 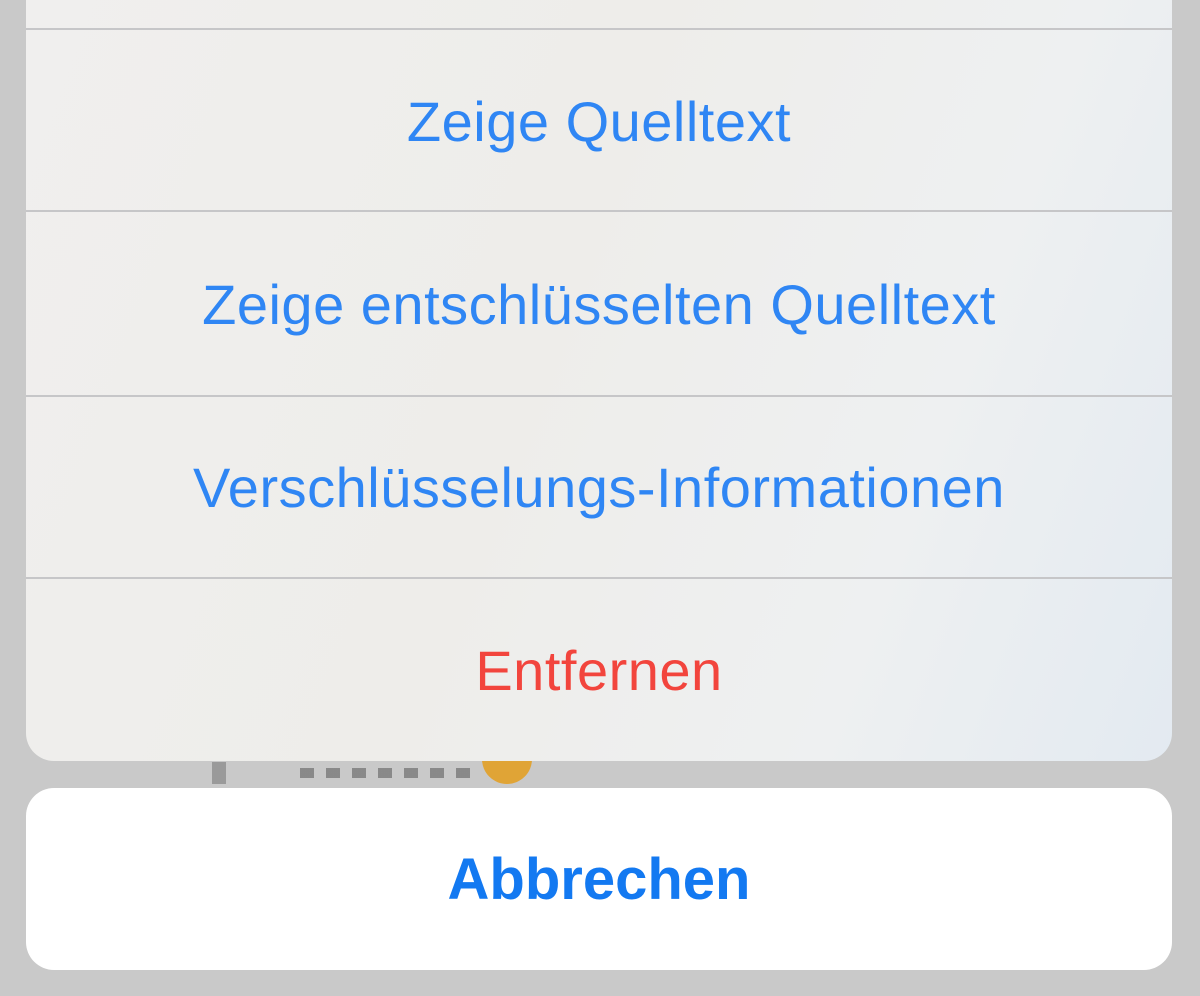 What do you see at coordinates (385, 773) in the screenshot?
I see `background-text` at bounding box center [385, 773].